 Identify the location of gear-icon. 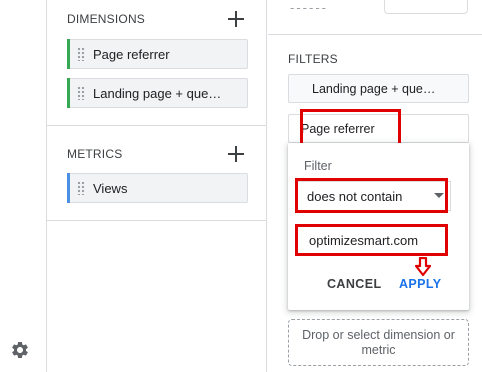
(20, 350).